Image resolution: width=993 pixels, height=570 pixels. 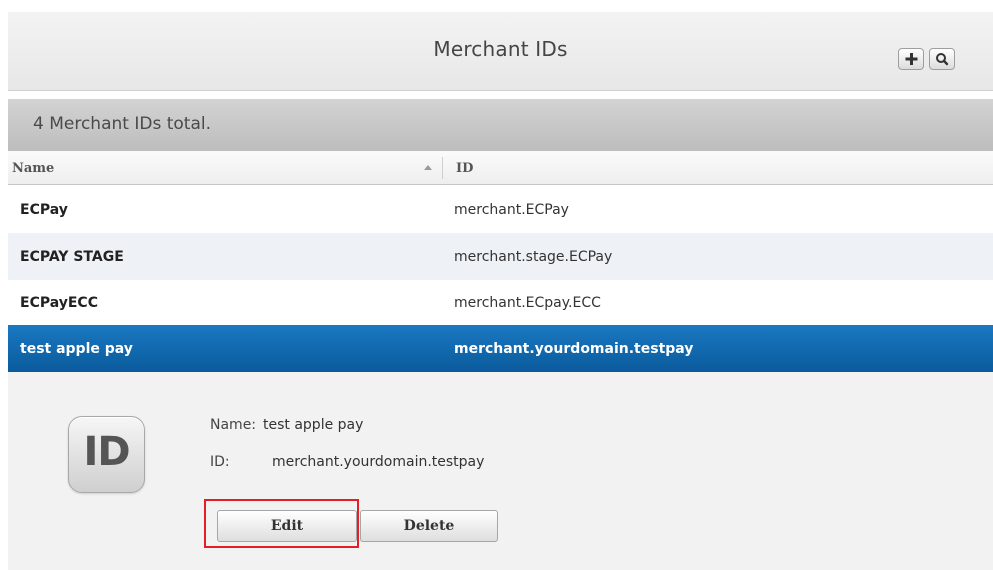 What do you see at coordinates (220, 462) in the screenshot?
I see `detail-id-label: ID:` at bounding box center [220, 462].